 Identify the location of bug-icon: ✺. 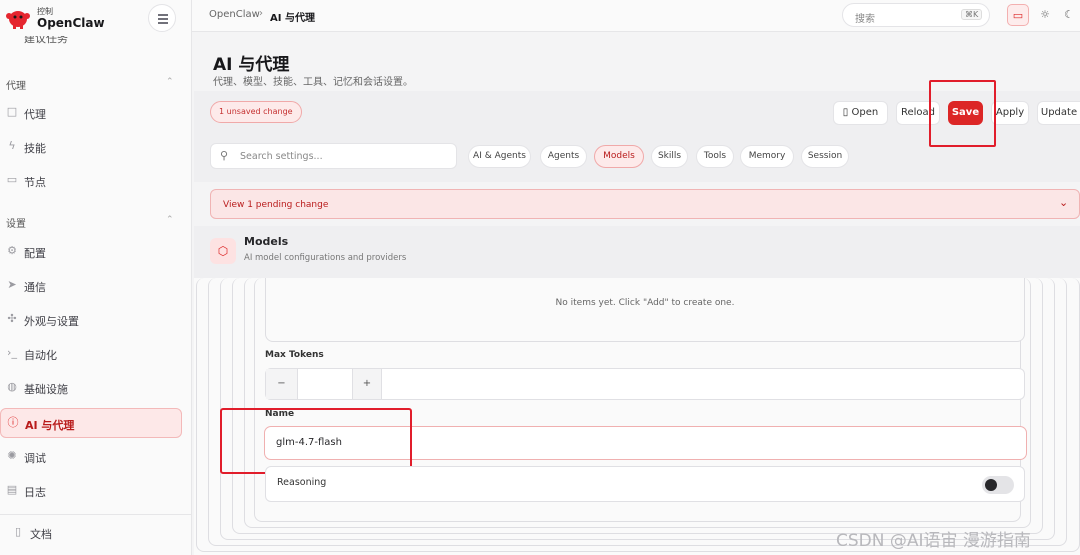
(12, 455).